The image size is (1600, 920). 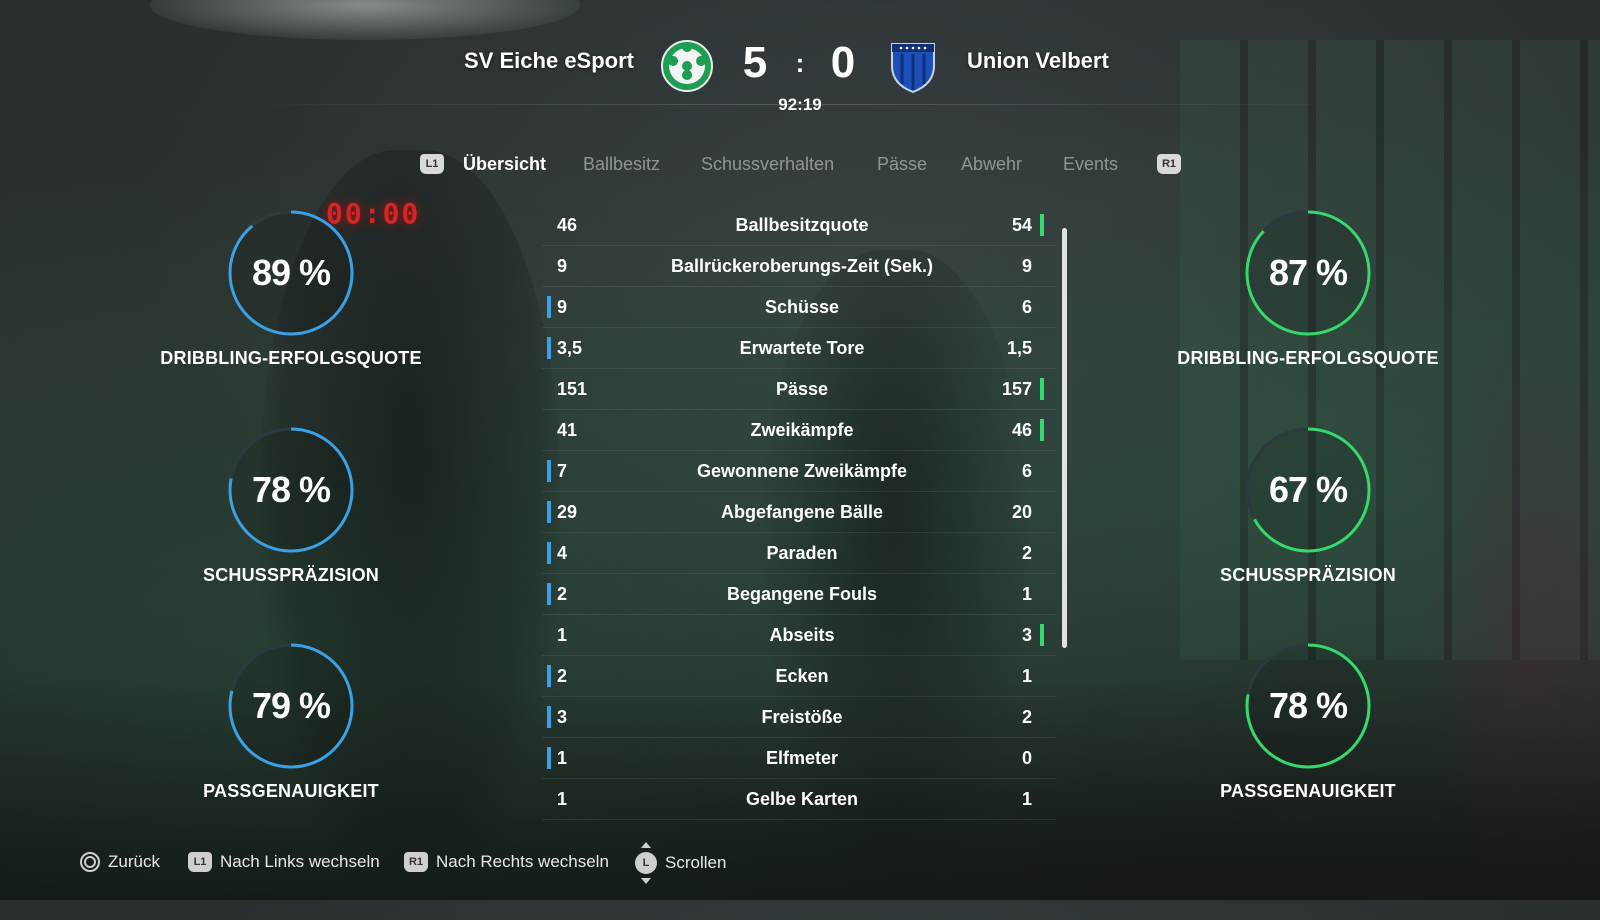 What do you see at coordinates (802, 676) in the screenshot?
I see `stat-label: Ecken` at bounding box center [802, 676].